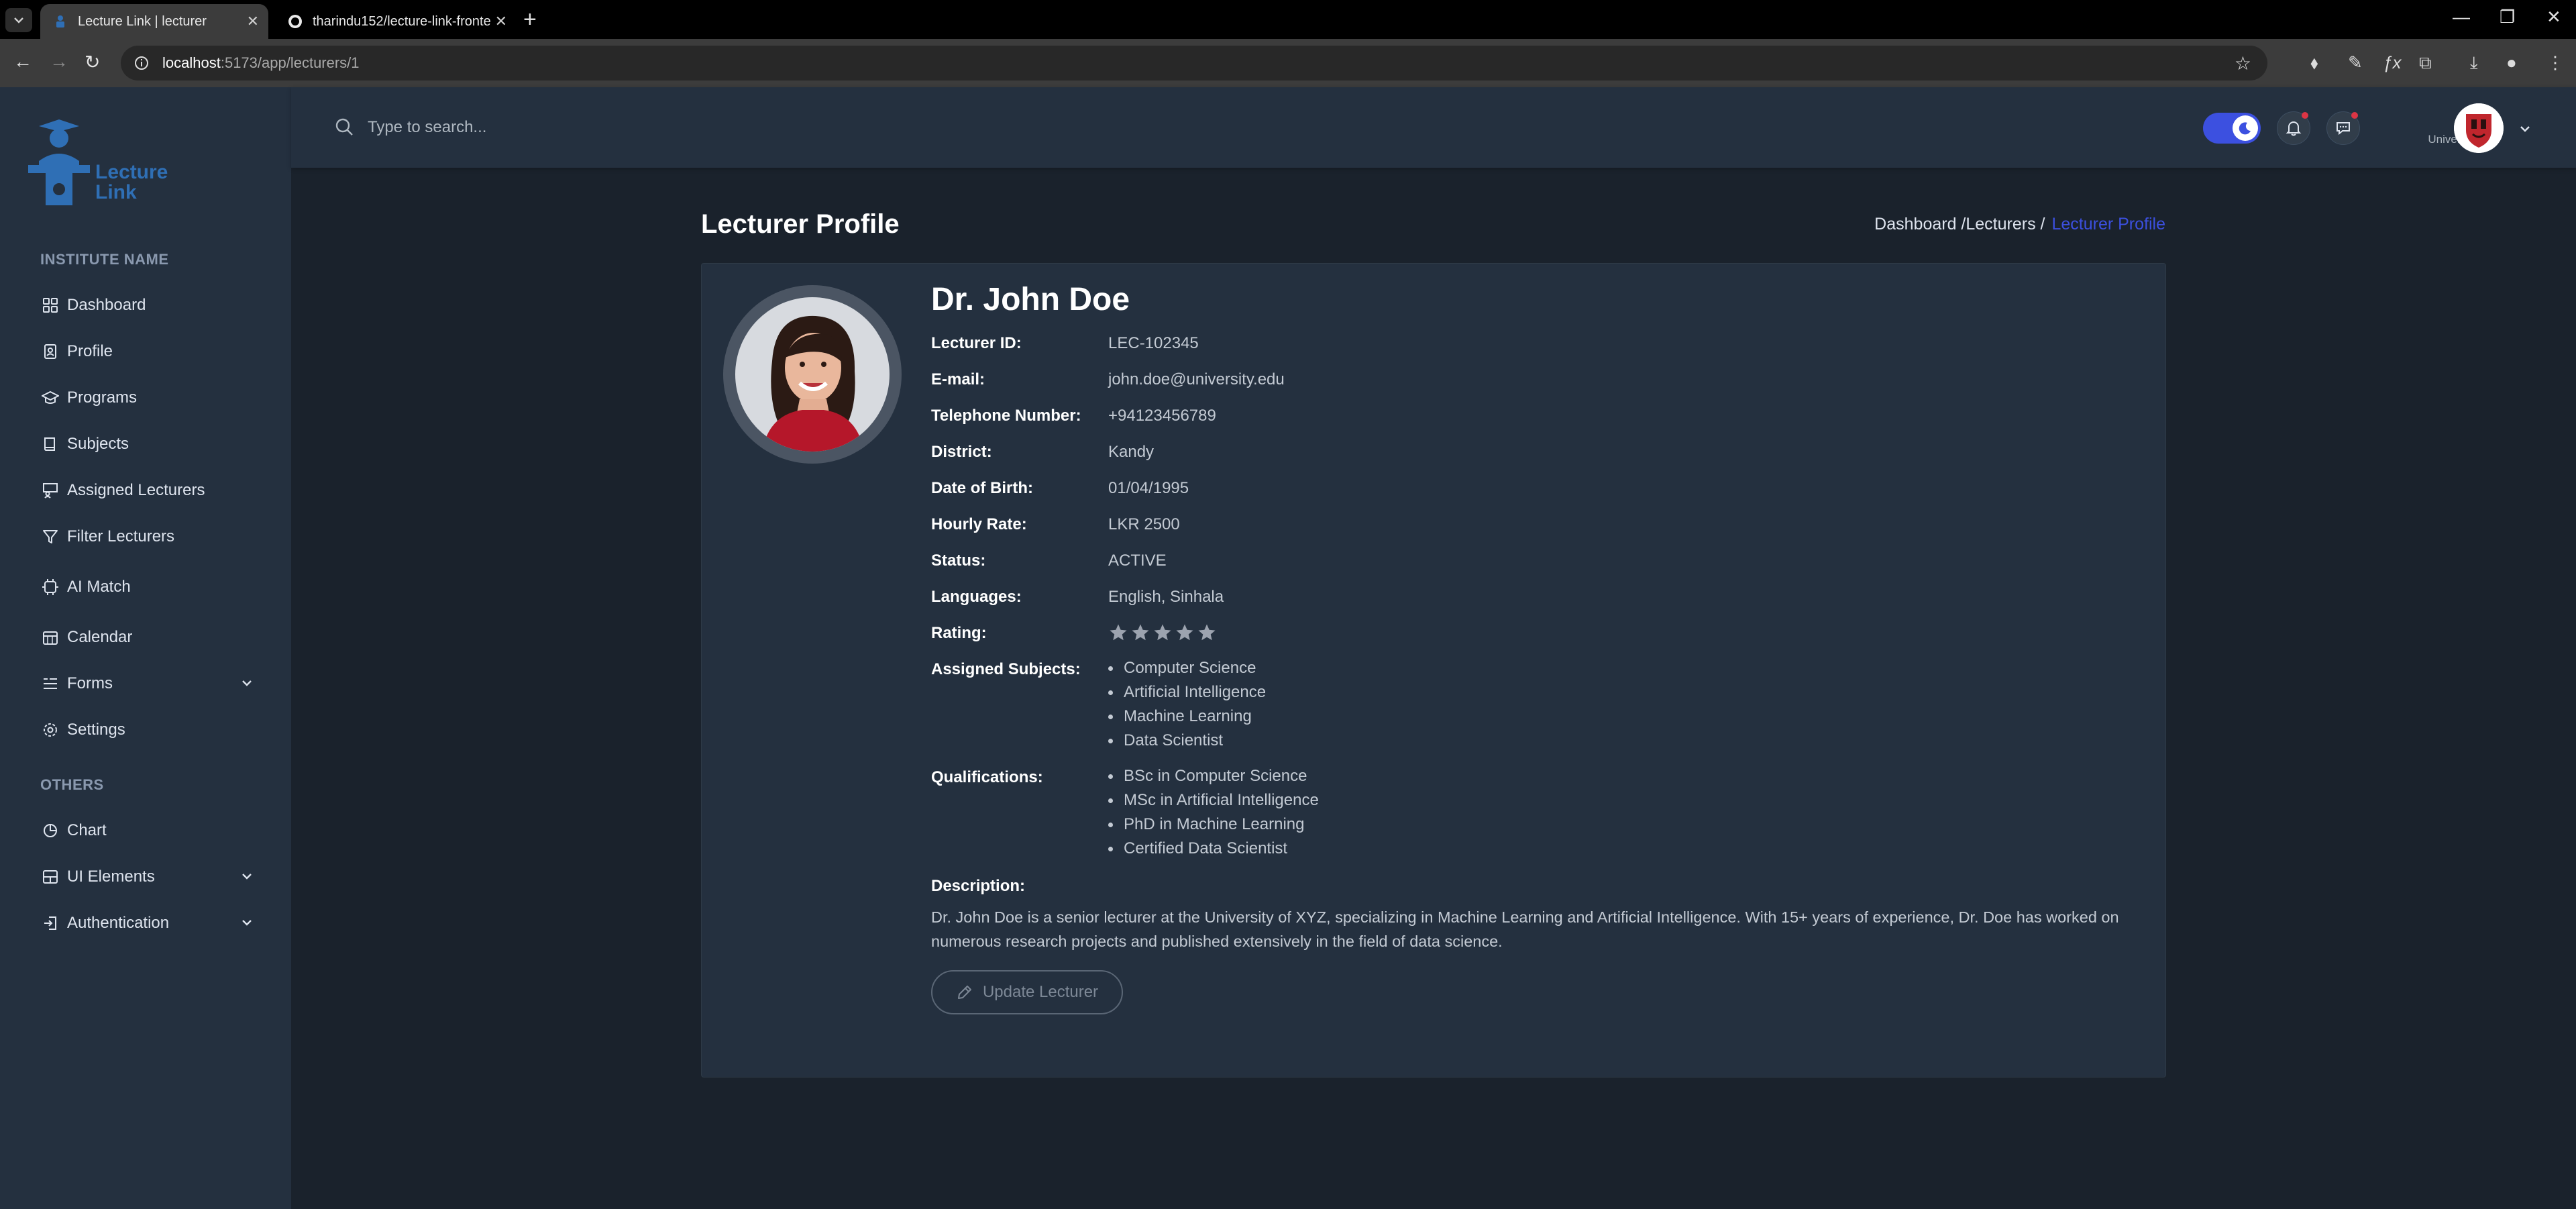 This screenshot has width=2576, height=1209. Describe the element at coordinates (2511, 62) in the screenshot. I see `profile-avatar-icon: ●` at that location.